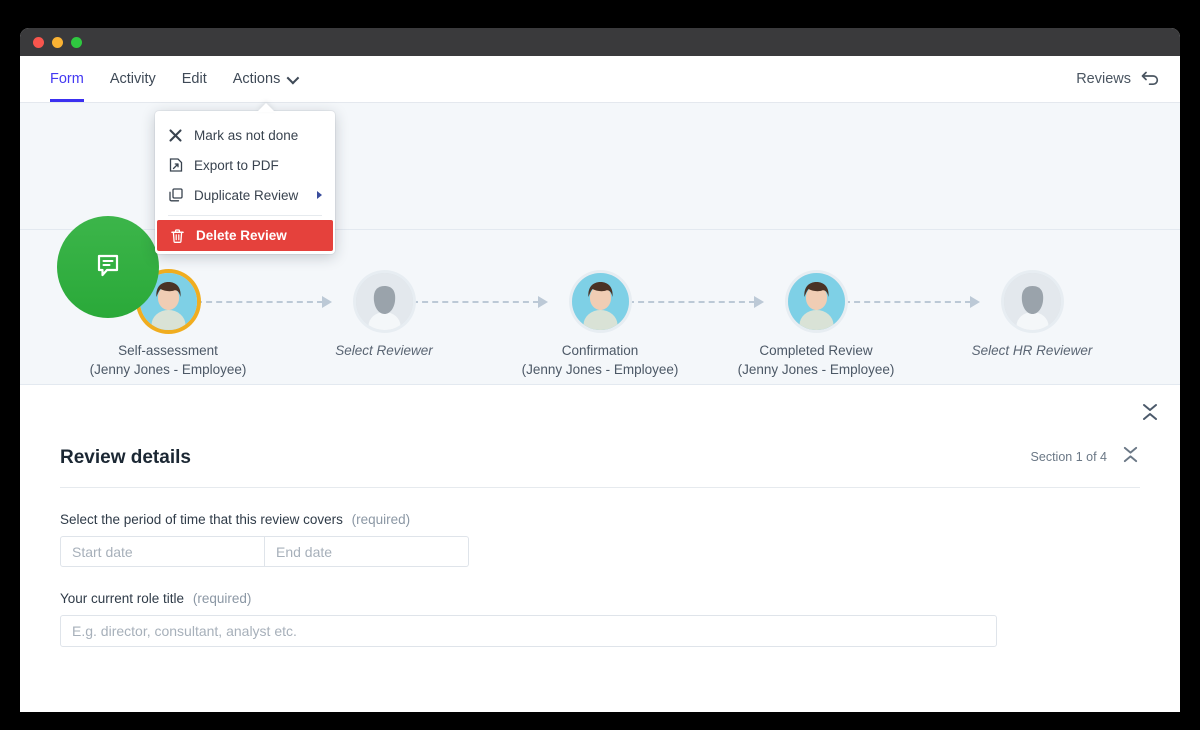  What do you see at coordinates (600, 598) in the screenshot?
I see `field-label: Your current role title (required)` at bounding box center [600, 598].